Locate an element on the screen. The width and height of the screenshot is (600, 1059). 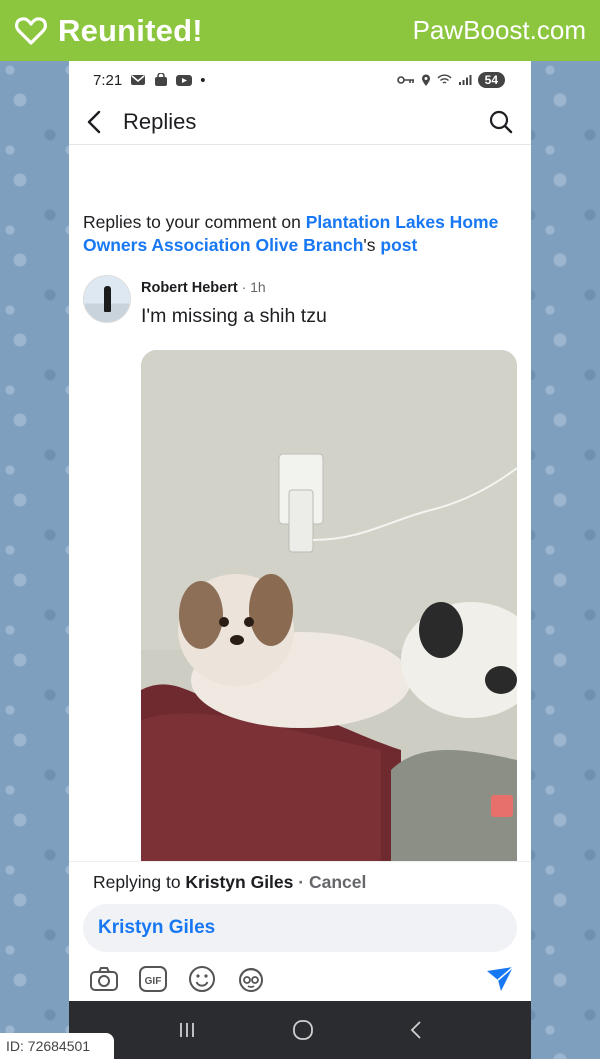
comment-time: 1h is located at coordinates (258, 287).